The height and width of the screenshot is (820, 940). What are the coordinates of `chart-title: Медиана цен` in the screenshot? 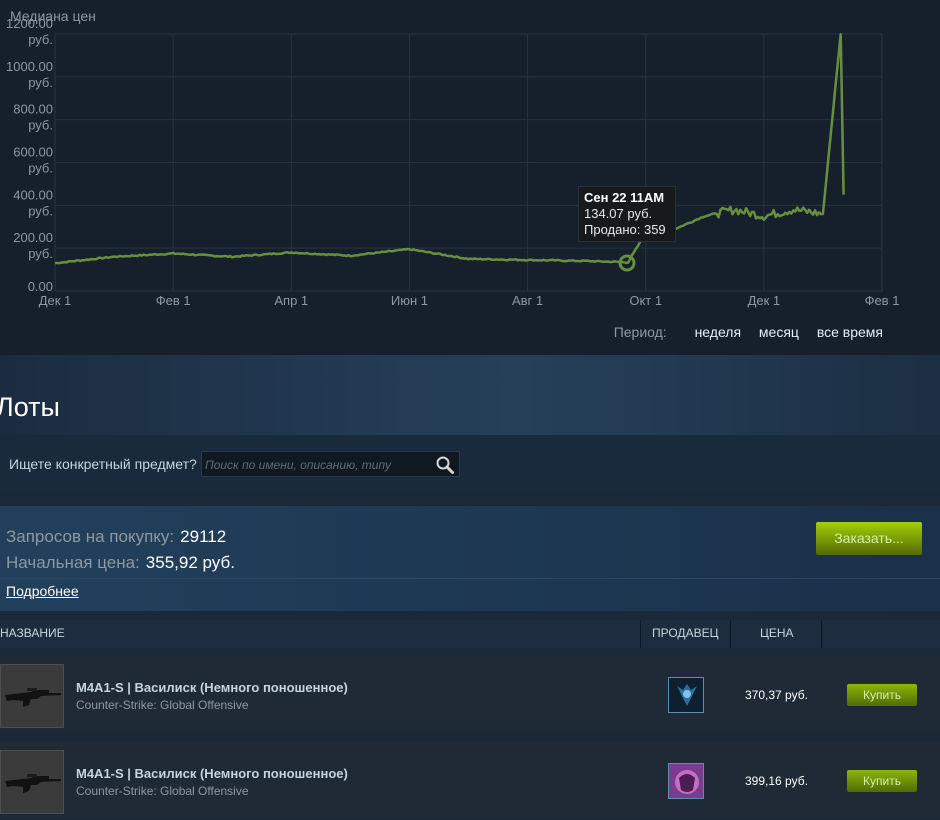 It's located at (53, 16).